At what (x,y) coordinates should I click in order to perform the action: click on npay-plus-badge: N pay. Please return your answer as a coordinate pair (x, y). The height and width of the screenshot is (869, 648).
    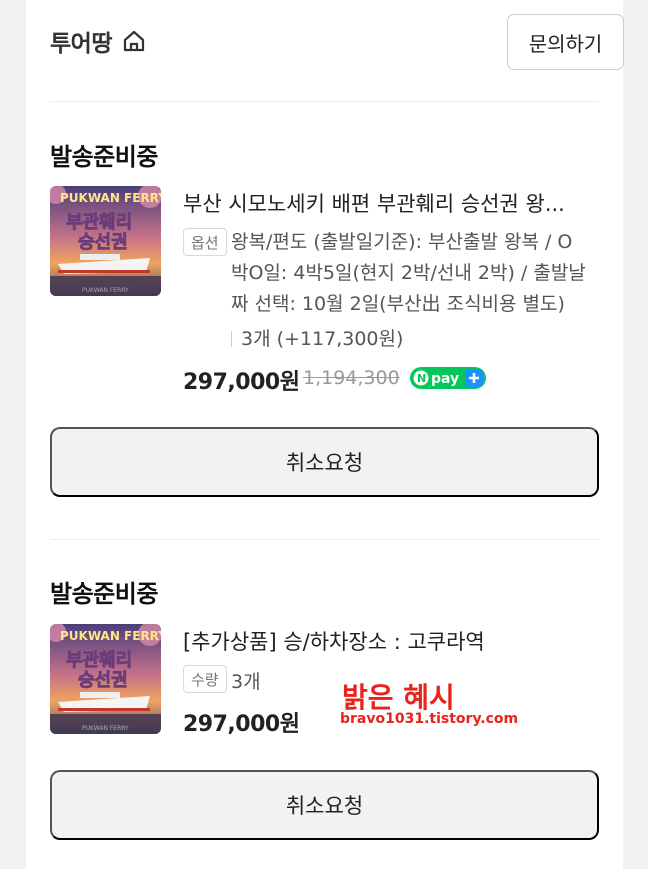
    Looking at the image, I should click on (448, 378).